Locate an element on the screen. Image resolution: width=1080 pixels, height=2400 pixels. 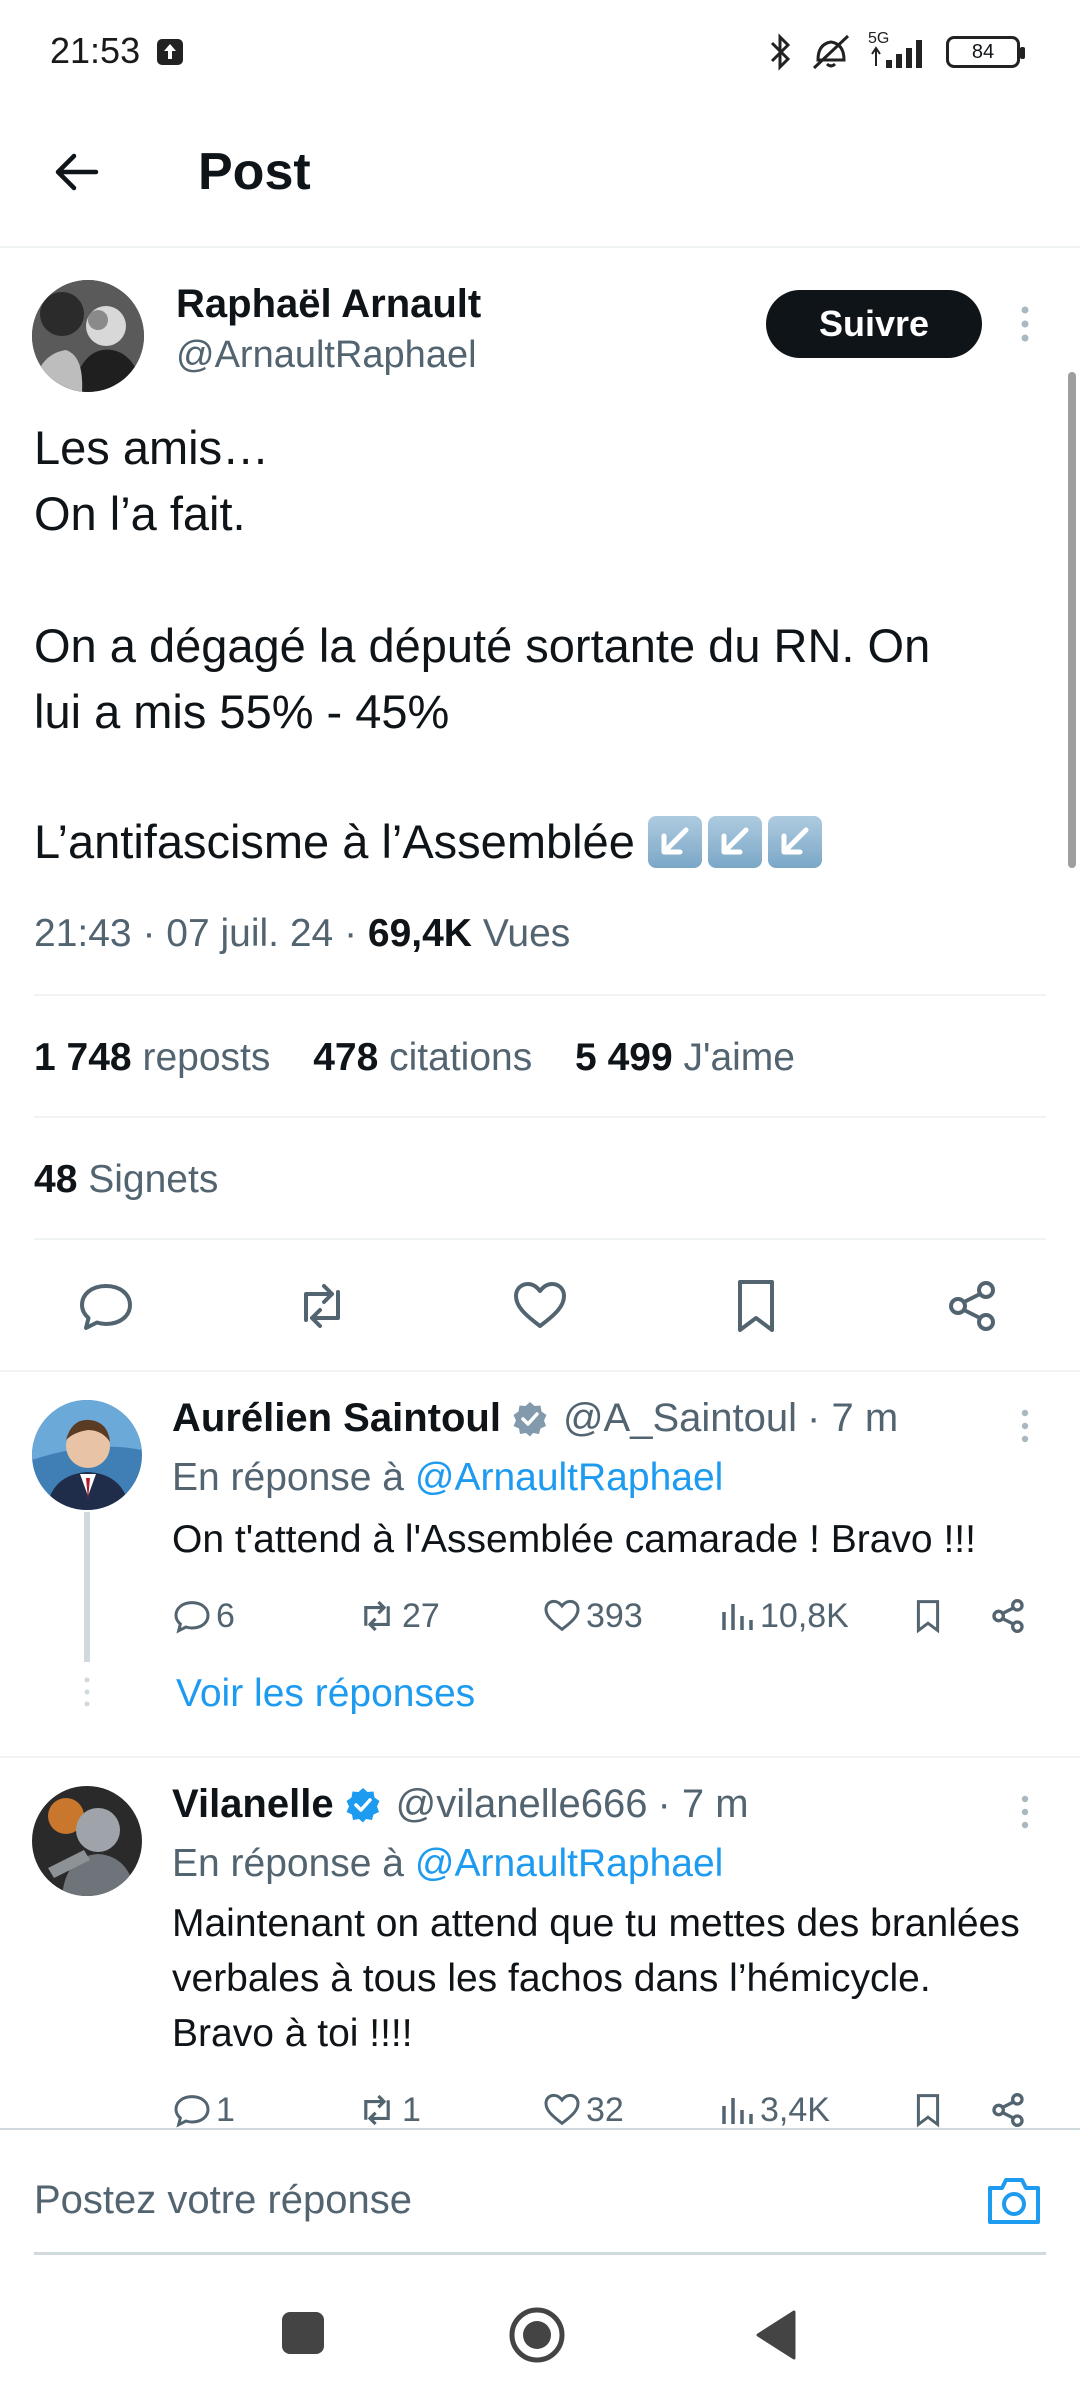
reply-header: Vilanelle @vilanelle666 · 7 m is located at coordinates (460, 1804).